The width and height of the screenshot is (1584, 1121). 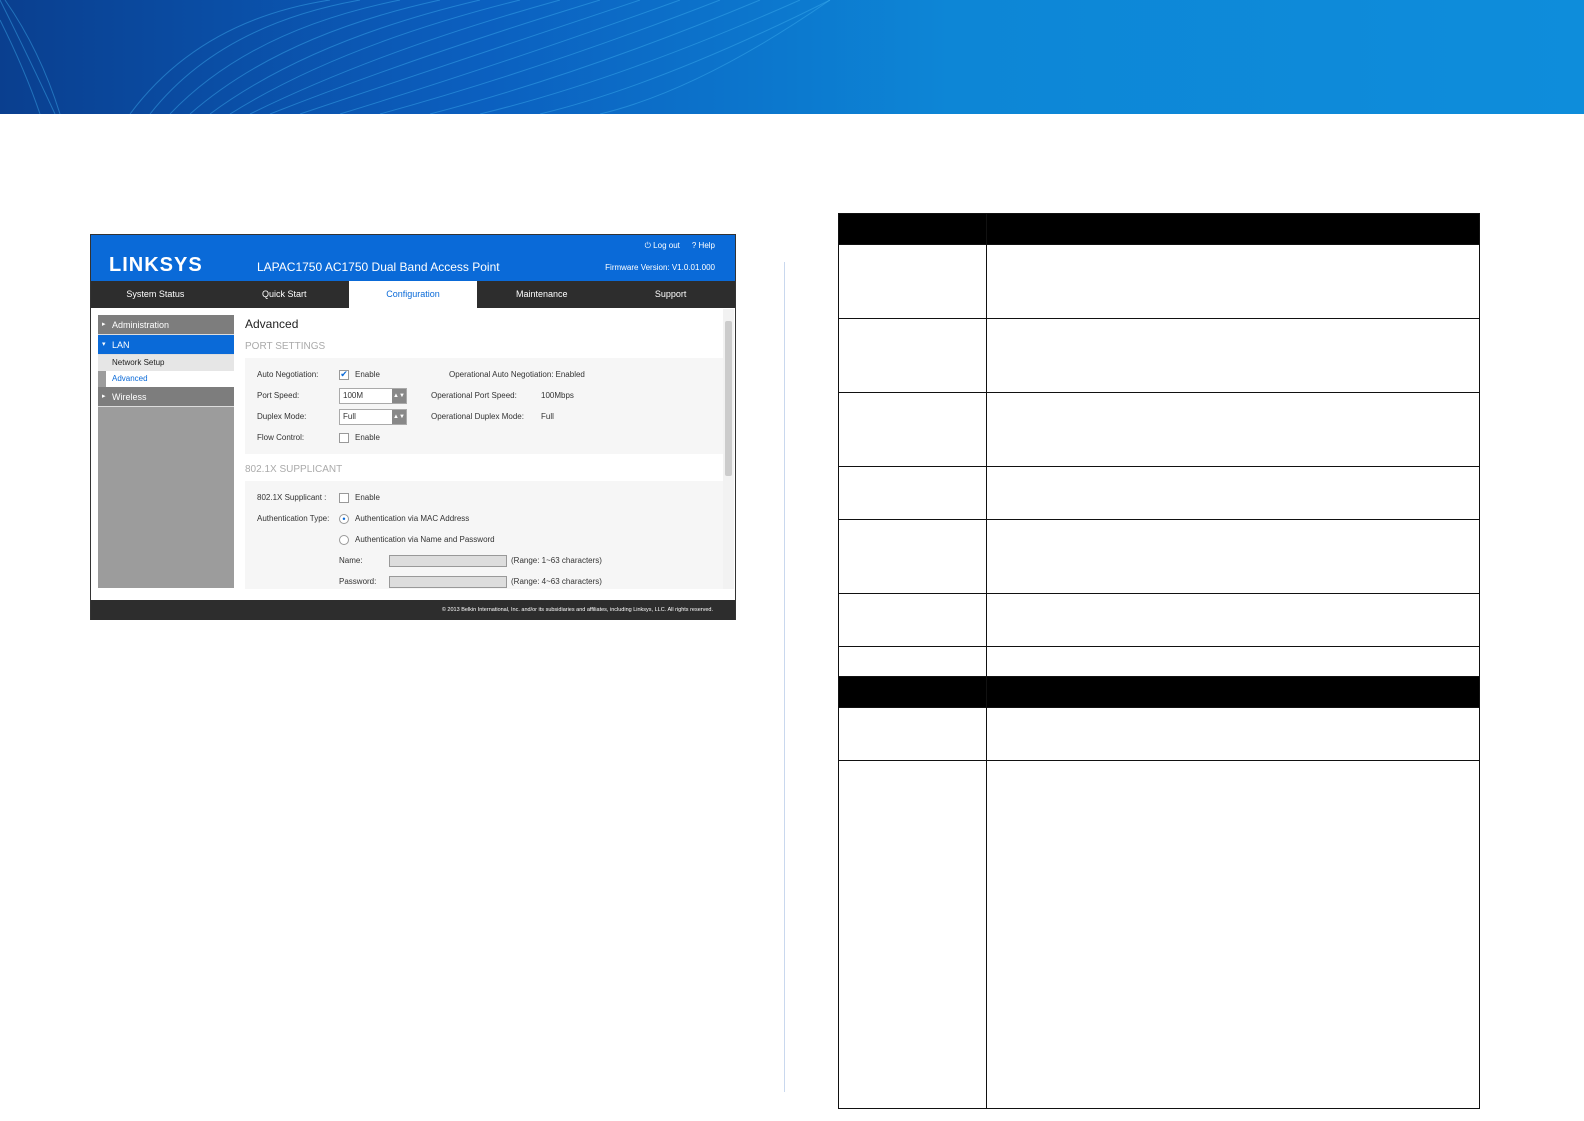 What do you see at coordinates (728, 398) in the screenshot?
I see `scrollbar-thumb` at bounding box center [728, 398].